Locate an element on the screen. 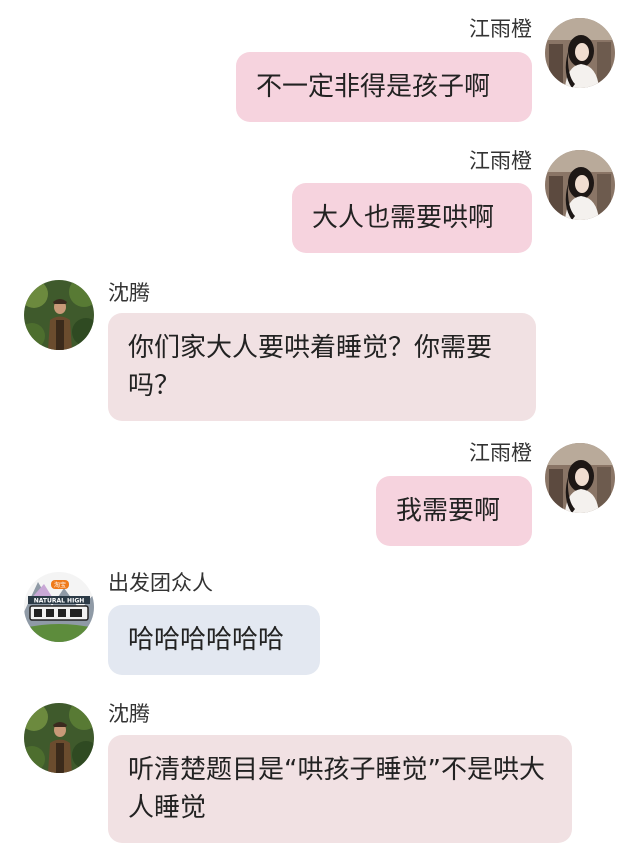 This screenshot has width=640, height=857. svg-text: 淘宝 is located at coordinates (60, 585).